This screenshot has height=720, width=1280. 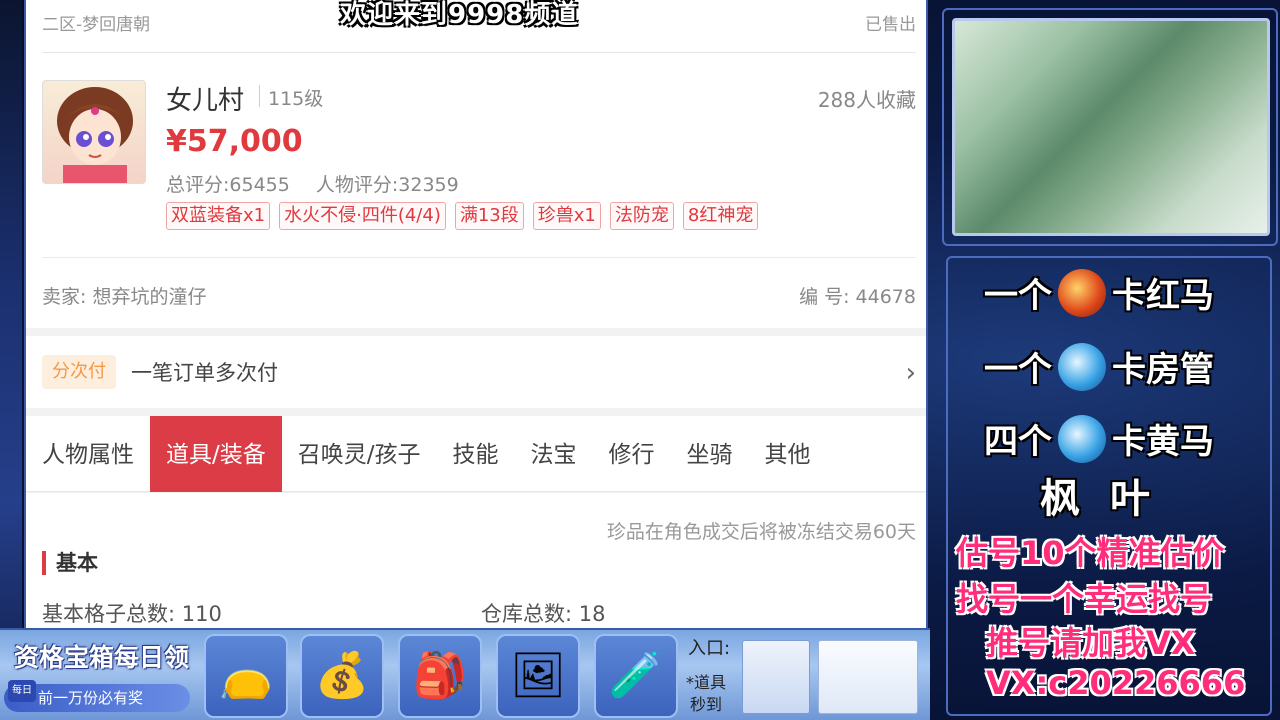 I want to click on tab-treasures: 法宝, so click(x=554, y=454).